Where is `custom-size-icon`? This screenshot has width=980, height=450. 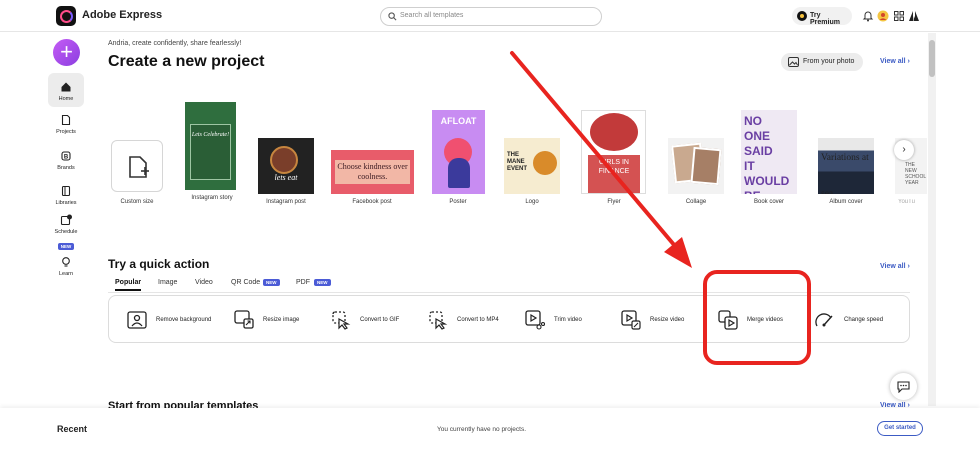 custom-size-icon is located at coordinates (139, 167).